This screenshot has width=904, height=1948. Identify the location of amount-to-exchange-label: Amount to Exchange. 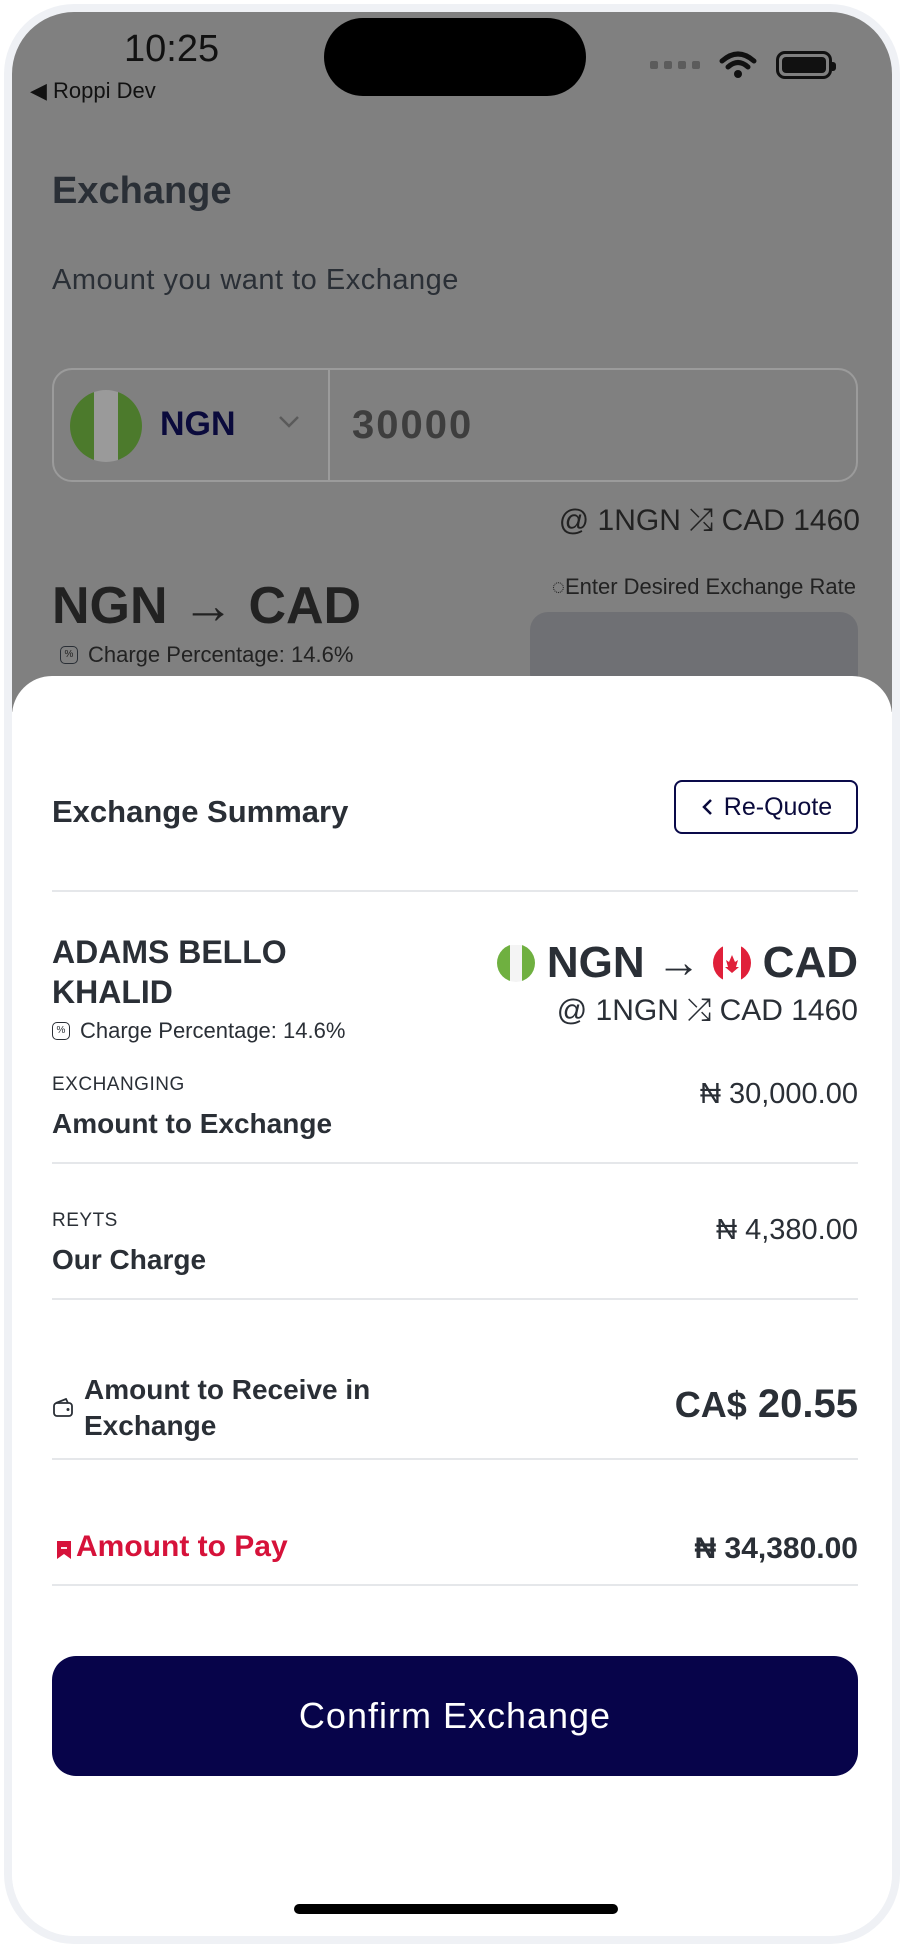
(192, 1123).